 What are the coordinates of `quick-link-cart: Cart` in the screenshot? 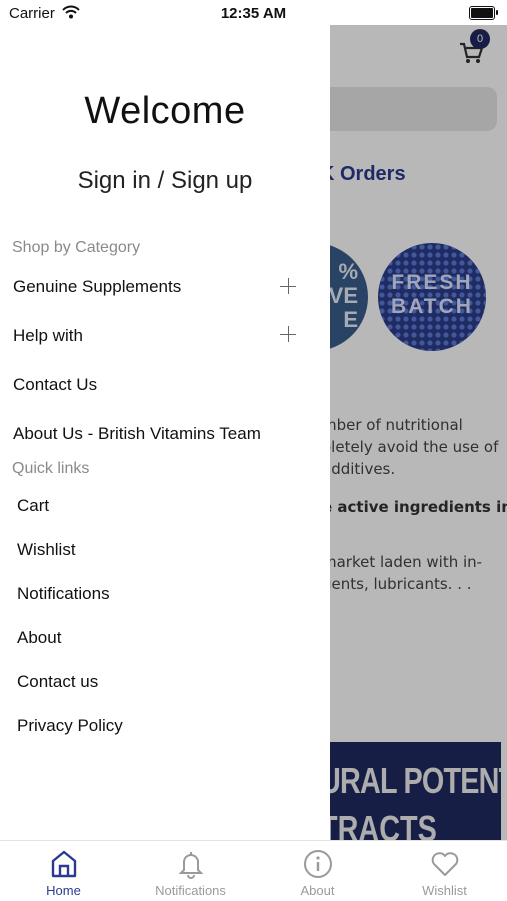 It's located at (33, 506).